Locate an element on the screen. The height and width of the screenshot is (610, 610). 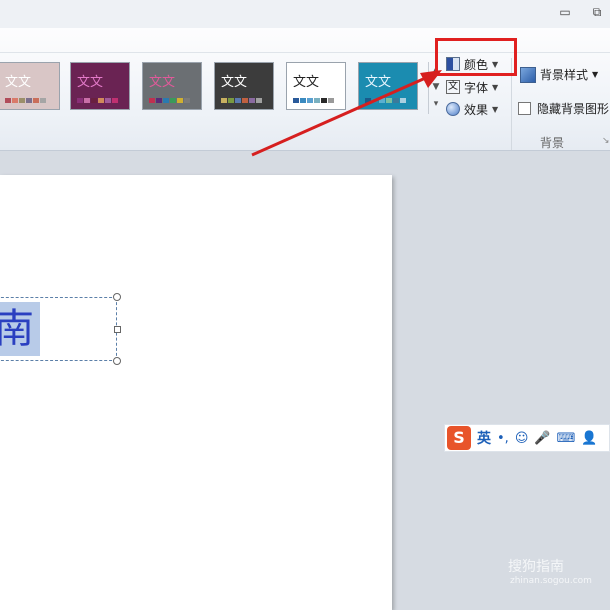
punctuation-icon: •, is located at coordinates (503, 438).